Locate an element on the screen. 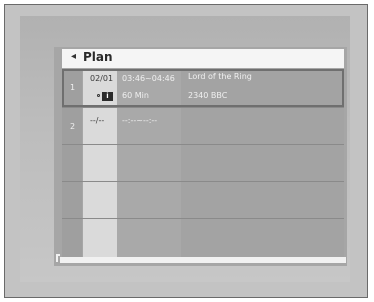  row-date: --/-- is located at coordinates (97, 120).